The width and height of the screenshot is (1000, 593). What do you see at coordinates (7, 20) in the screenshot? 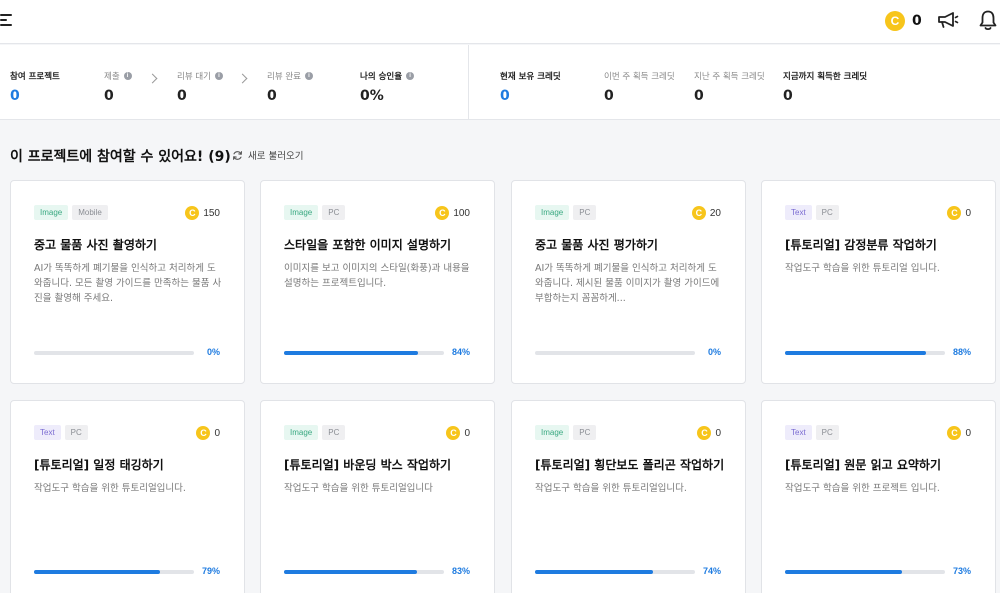
I see `menu-icon` at bounding box center [7, 20].